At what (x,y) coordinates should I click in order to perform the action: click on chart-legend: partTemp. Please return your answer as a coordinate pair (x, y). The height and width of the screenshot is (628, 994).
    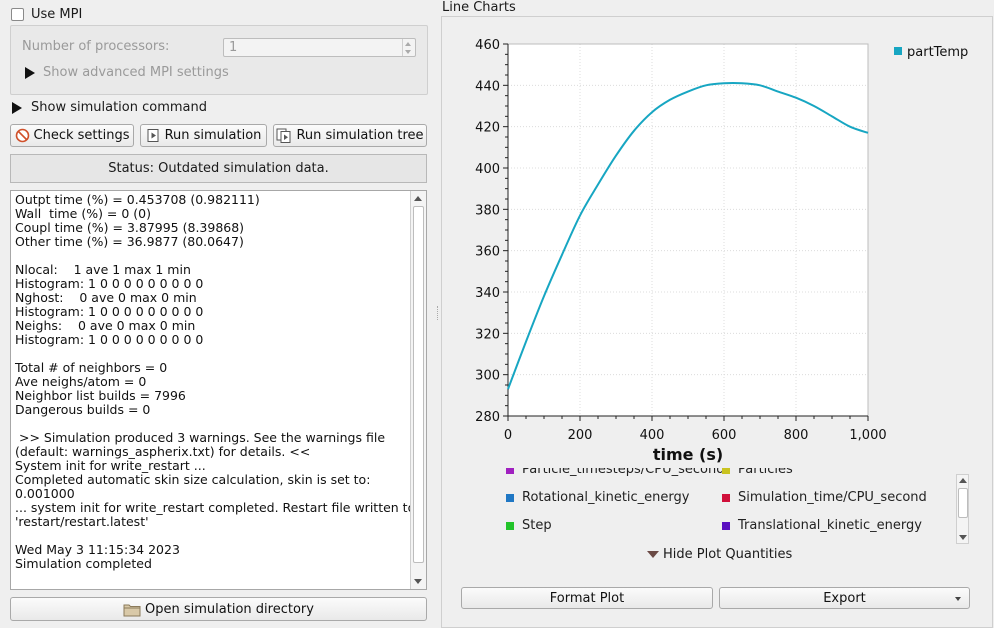
    Looking at the image, I should click on (931, 52).